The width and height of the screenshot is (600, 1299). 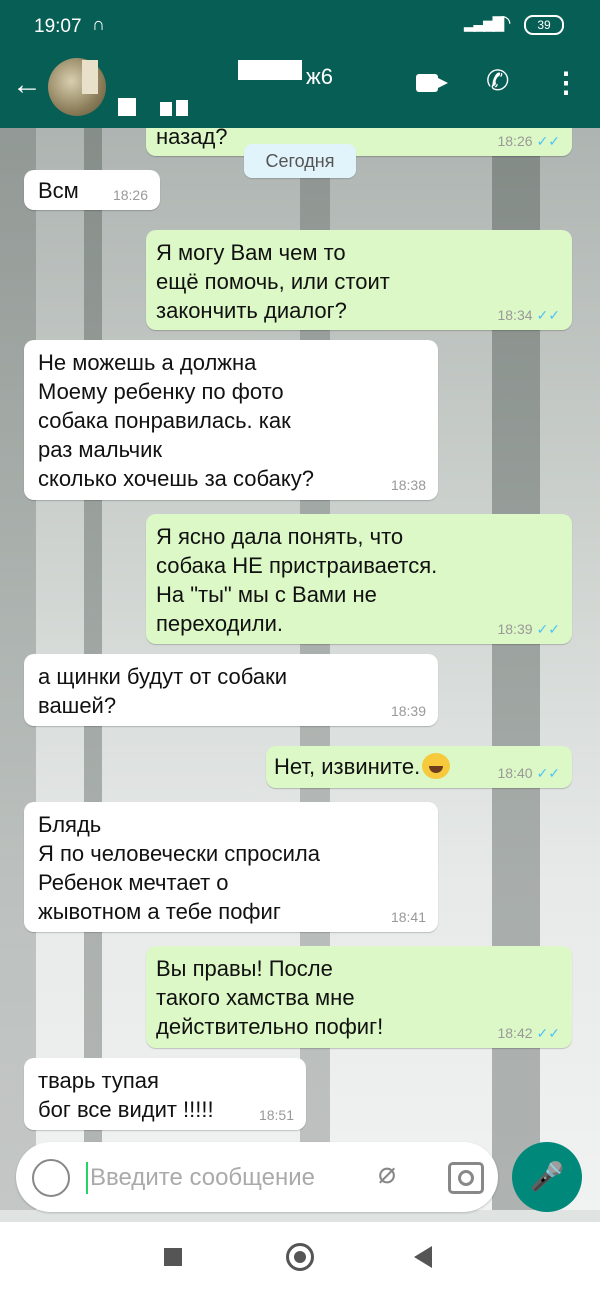 I want to click on message-text: назад?, so click(x=192, y=138).